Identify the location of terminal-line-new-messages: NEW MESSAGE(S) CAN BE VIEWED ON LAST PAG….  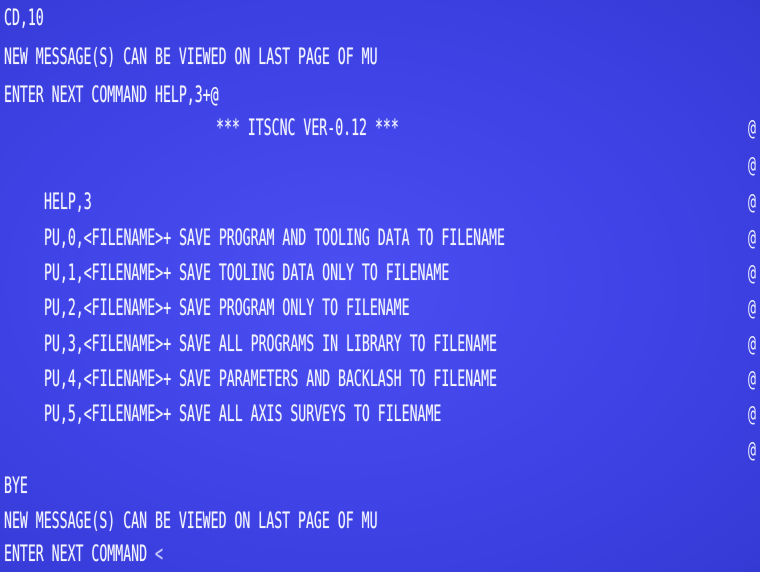
(191, 57).